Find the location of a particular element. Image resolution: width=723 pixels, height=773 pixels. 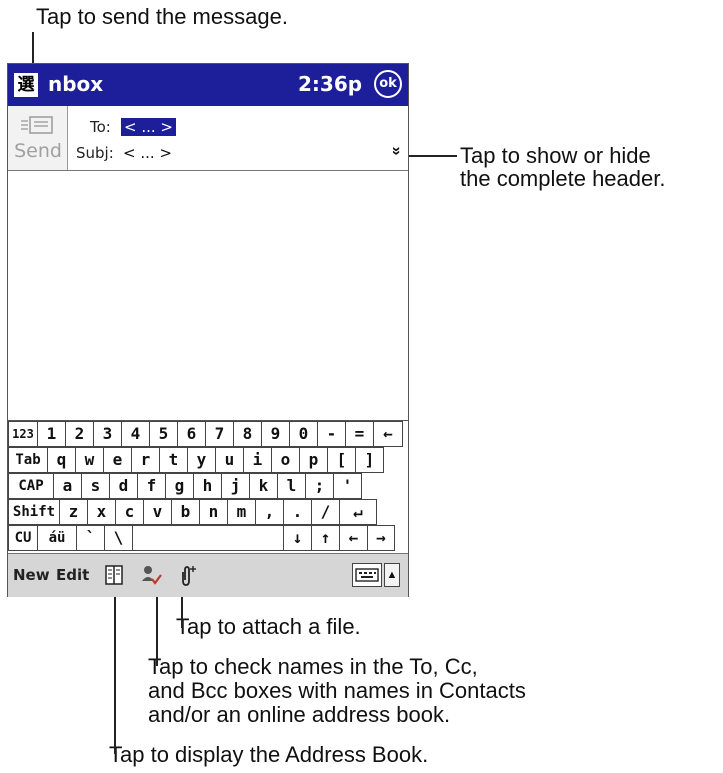

keyboard-glyph-icon is located at coordinates (367, 575).